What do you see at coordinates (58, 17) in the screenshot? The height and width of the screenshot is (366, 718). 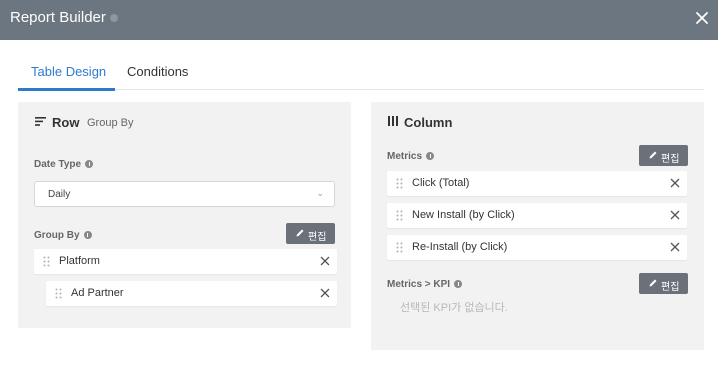 I see `dialog-title: Report Builder` at bounding box center [58, 17].